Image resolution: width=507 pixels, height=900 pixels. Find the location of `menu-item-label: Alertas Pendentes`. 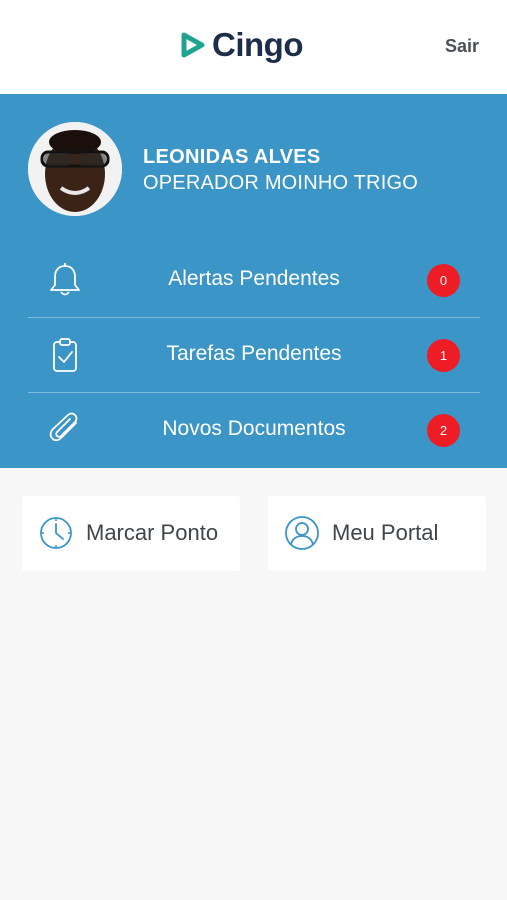

menu-item-label: Alertas Pendentes is located at coordinates (254, 278).